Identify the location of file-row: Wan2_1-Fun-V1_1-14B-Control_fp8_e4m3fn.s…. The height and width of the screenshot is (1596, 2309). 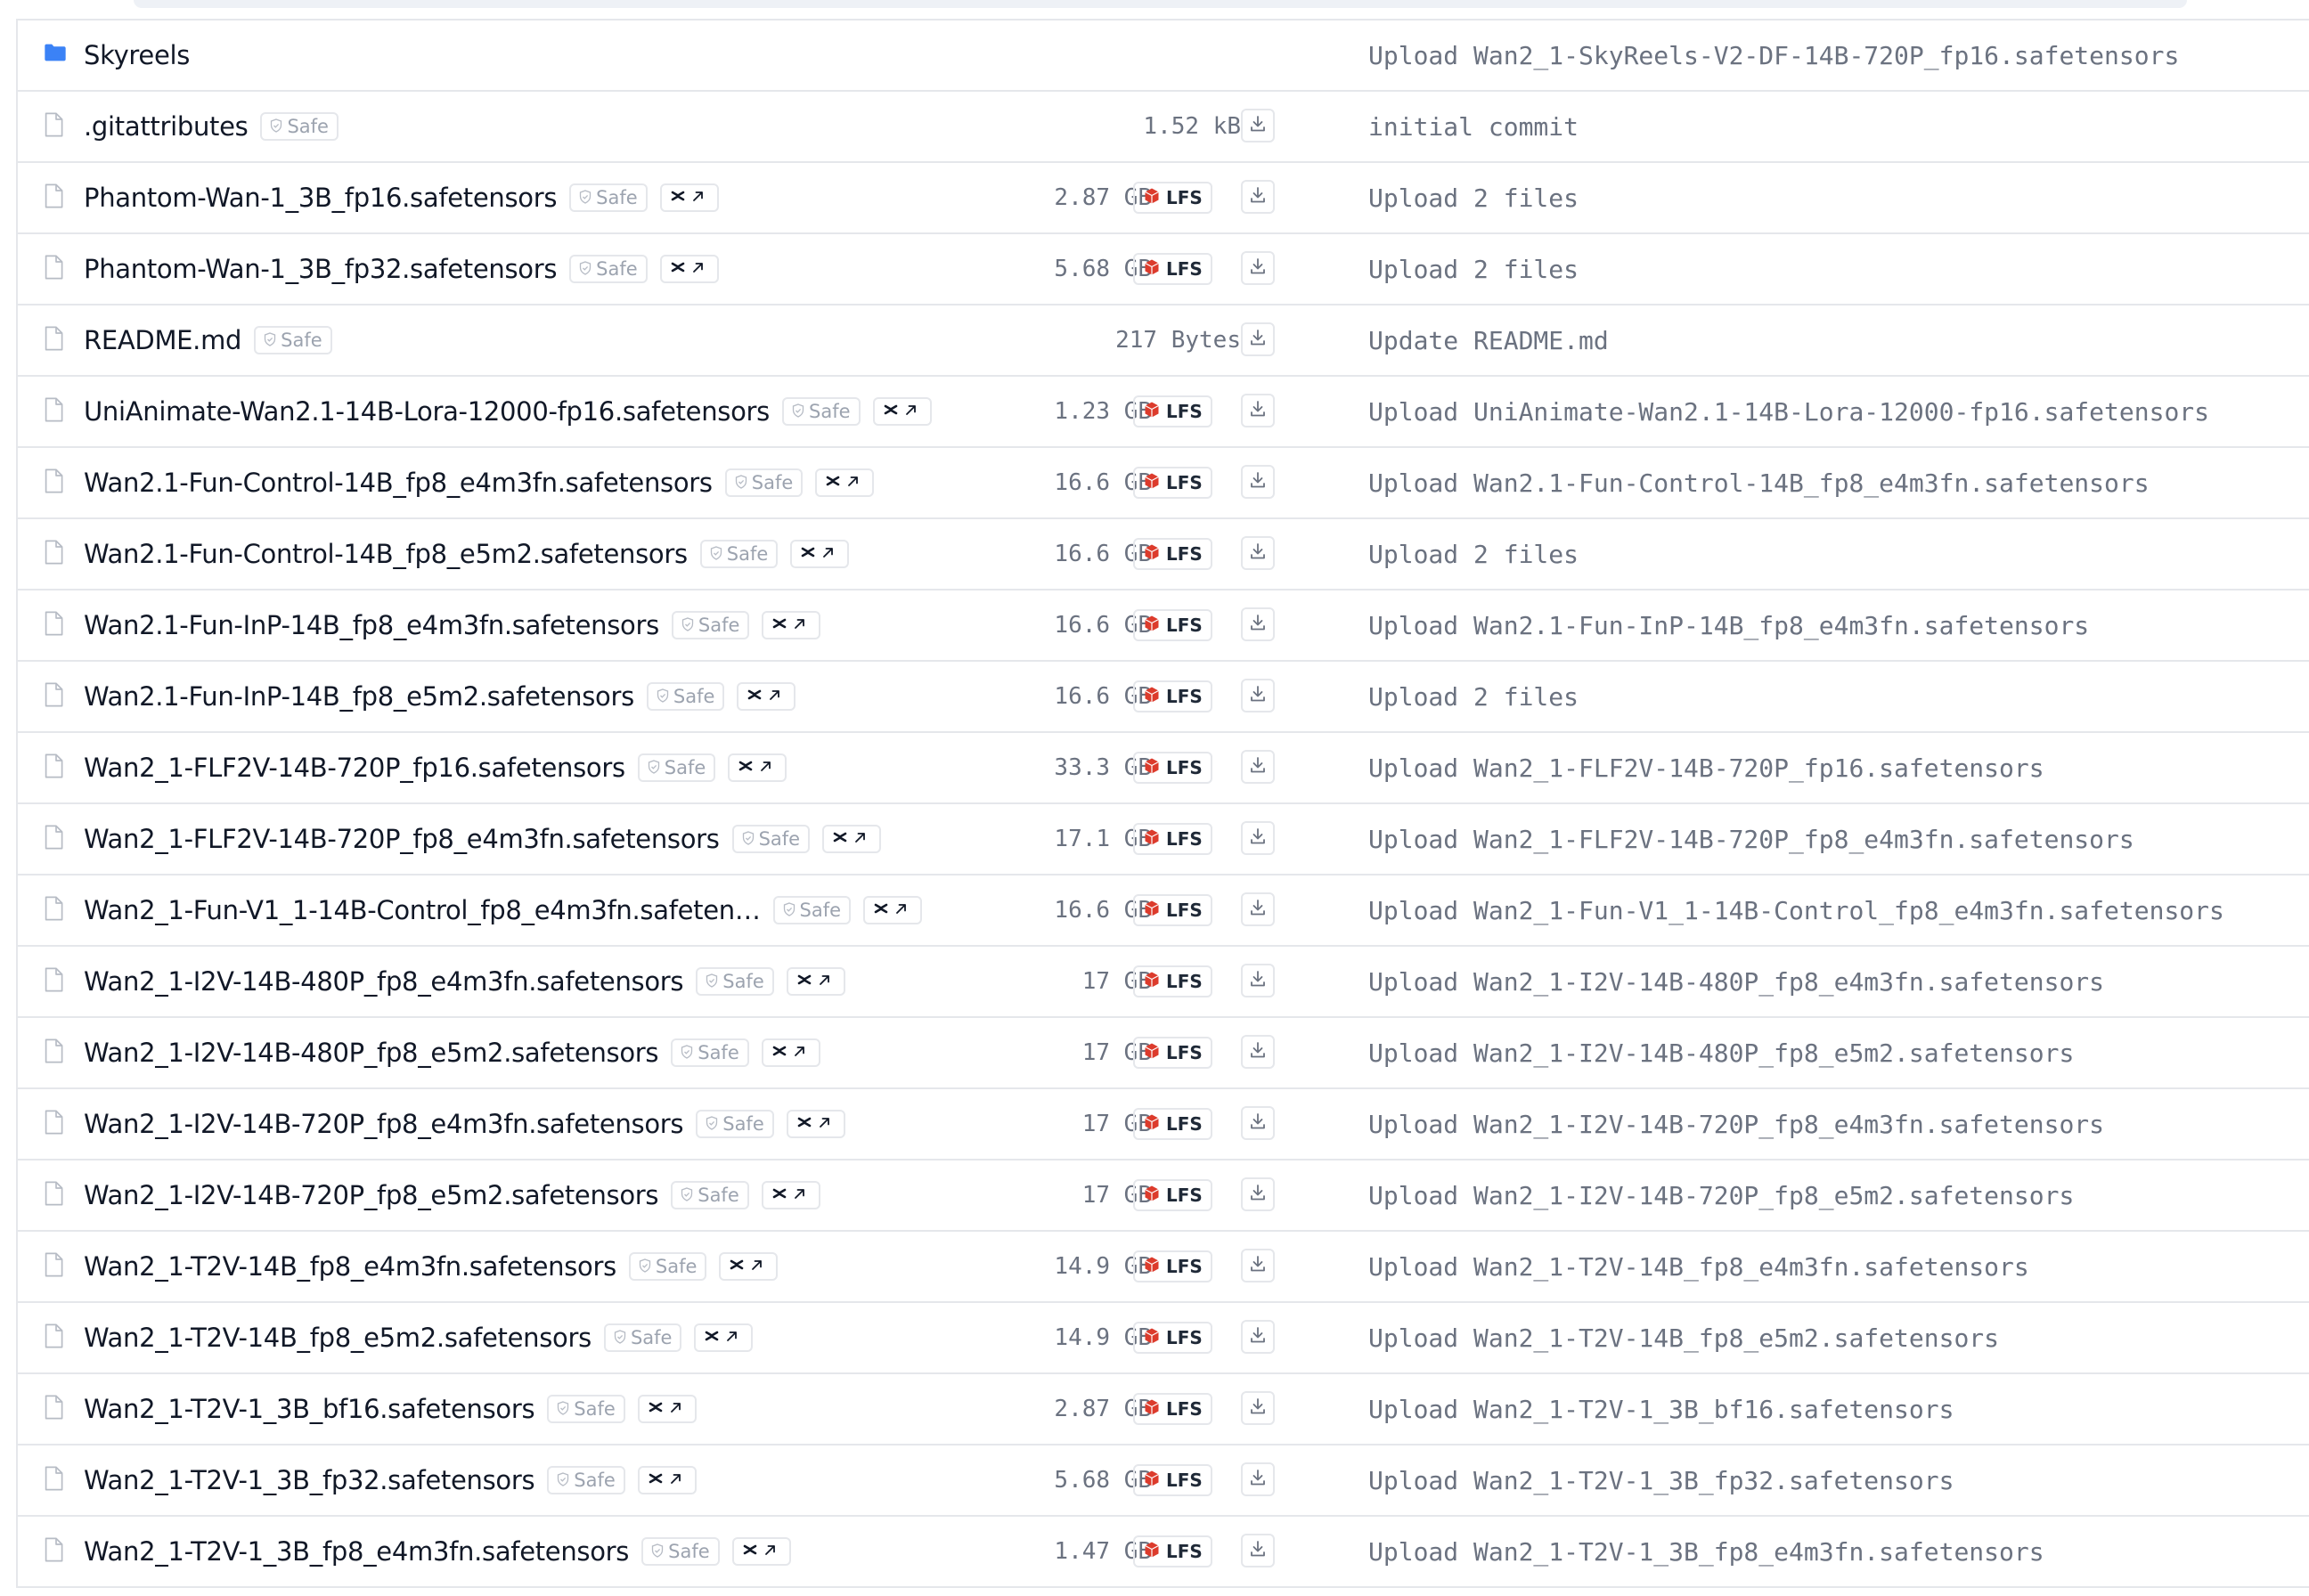
(1163, 911).